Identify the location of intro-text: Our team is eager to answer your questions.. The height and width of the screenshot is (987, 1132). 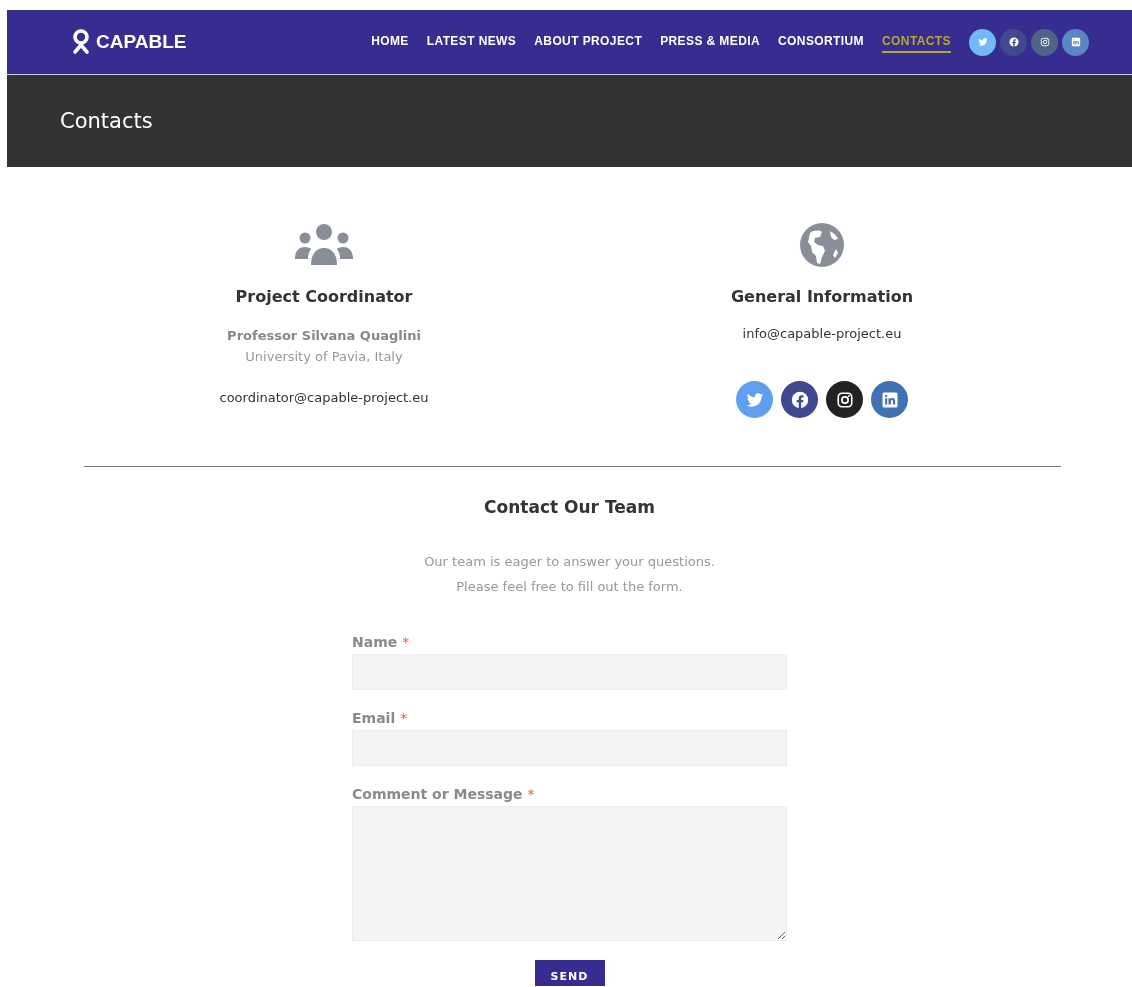
(569, 562).